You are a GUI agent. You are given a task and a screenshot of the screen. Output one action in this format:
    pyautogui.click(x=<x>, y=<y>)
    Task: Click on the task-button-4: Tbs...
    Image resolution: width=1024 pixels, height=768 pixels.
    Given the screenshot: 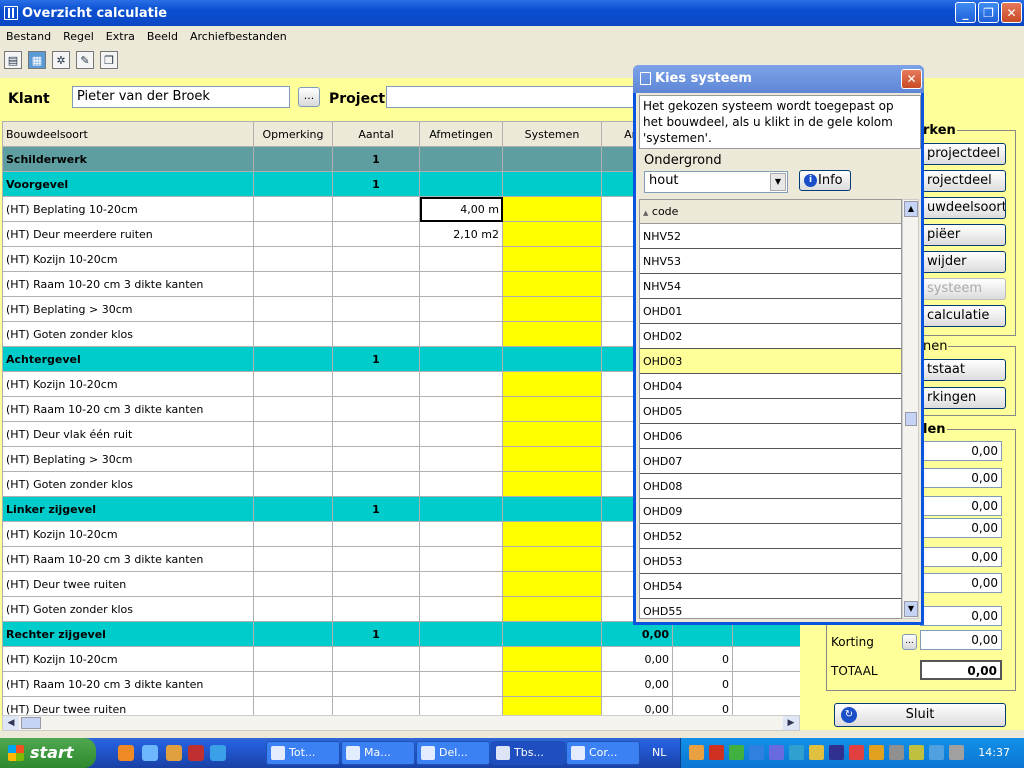 What is the action you would take?
    pyautogui.click(x=528, y=753)
    